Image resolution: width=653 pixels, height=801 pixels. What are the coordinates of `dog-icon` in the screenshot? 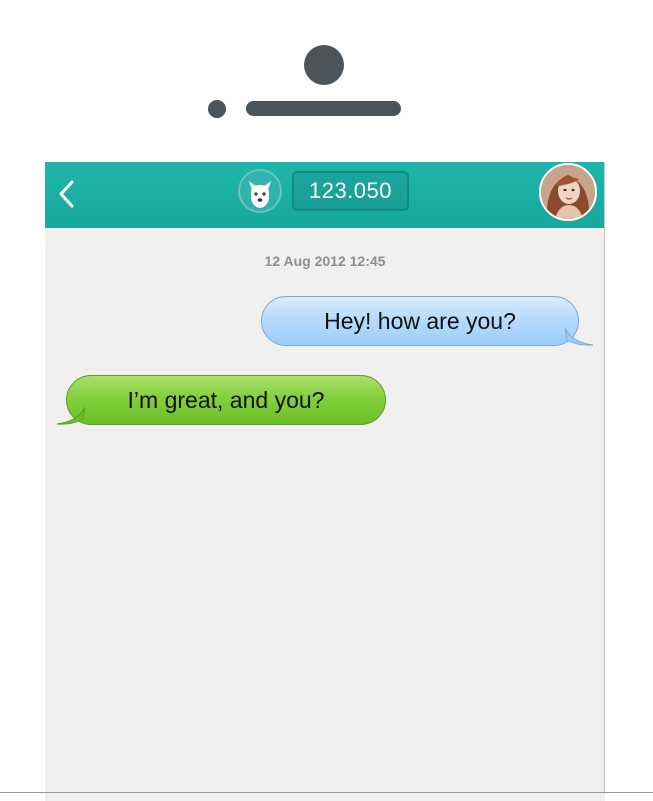 It's located at (260, 191).